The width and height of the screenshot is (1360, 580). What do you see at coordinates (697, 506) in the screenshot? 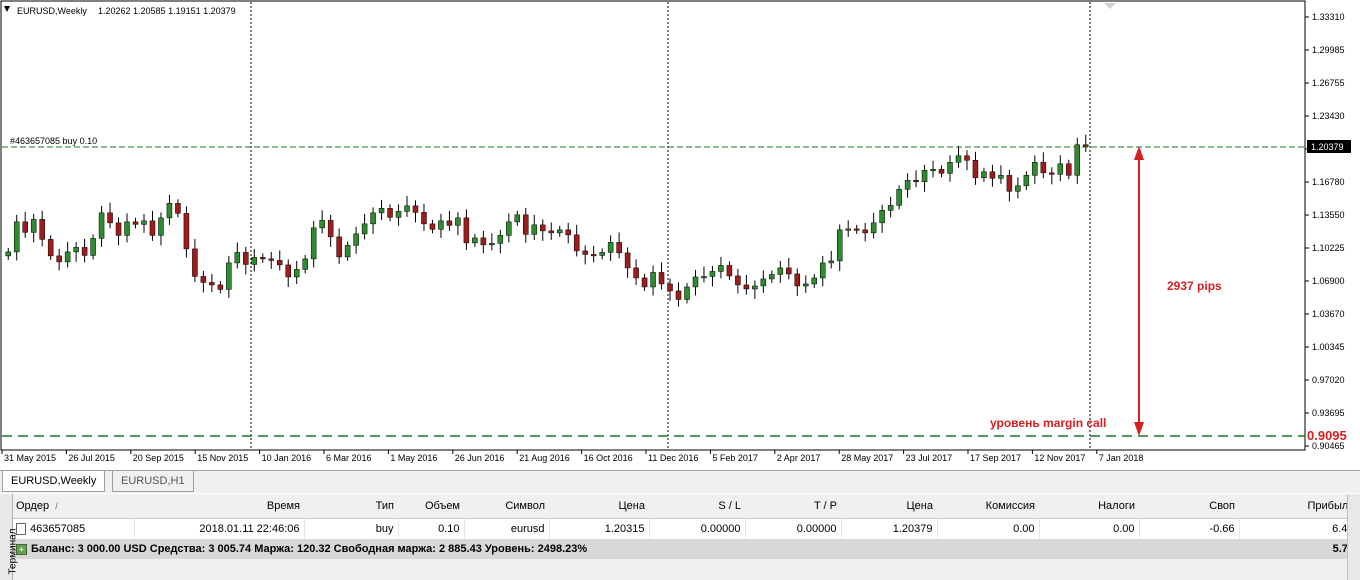
I see `col-sl: S / L` at bounding box center [697, 506].